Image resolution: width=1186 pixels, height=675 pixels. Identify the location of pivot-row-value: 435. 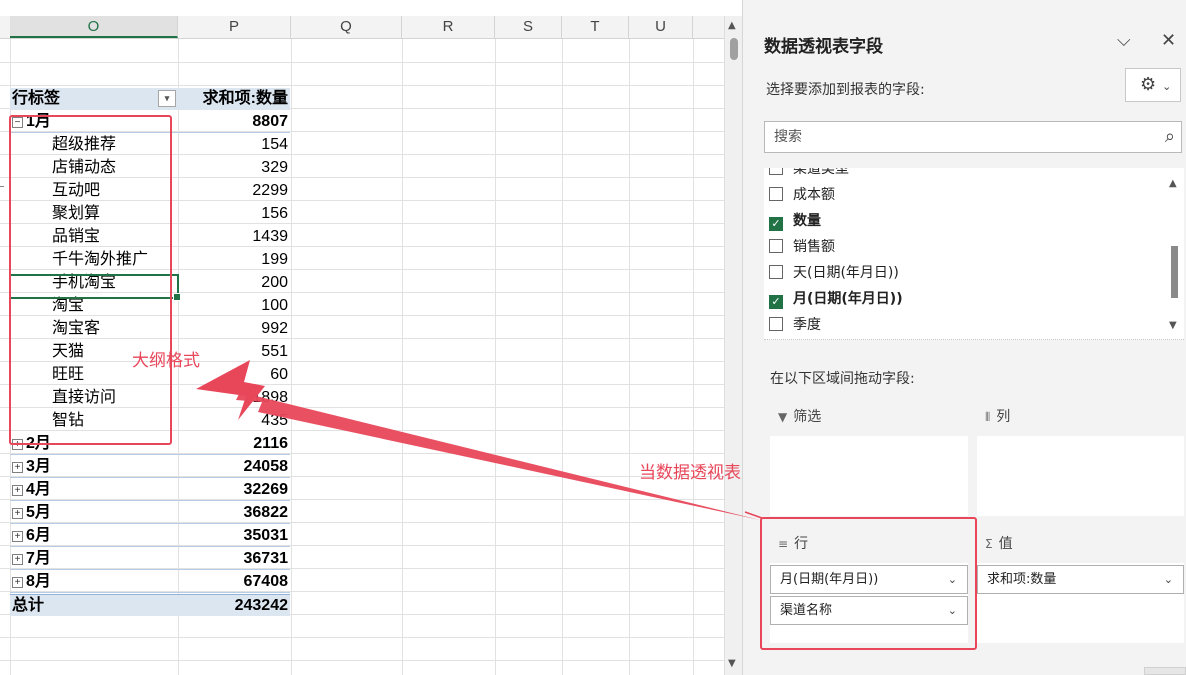
(274, 420).